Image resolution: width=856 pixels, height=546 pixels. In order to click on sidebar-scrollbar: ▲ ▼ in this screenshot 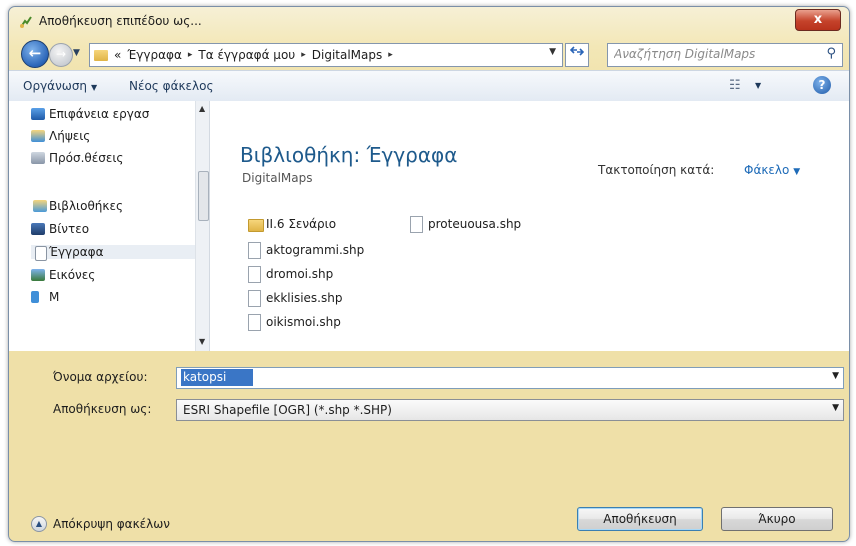, I will do `click(202, 226)`.